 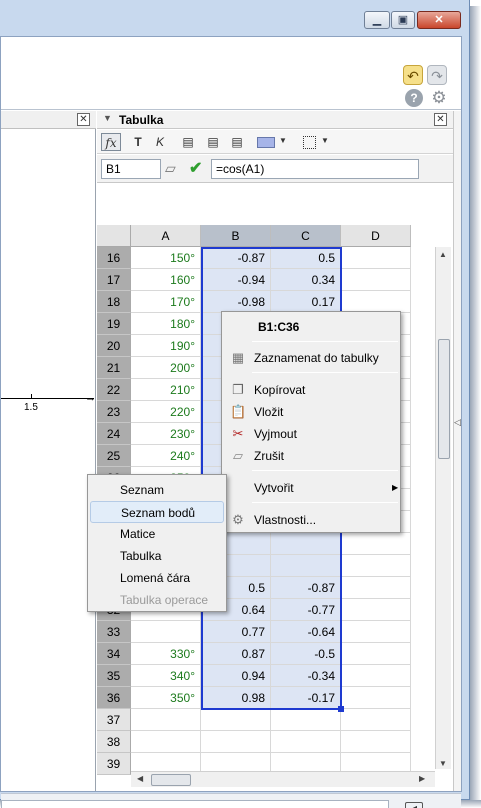 I want to click on submenu-item-point-list: Seznam bodů, so click(x=157, y=512).